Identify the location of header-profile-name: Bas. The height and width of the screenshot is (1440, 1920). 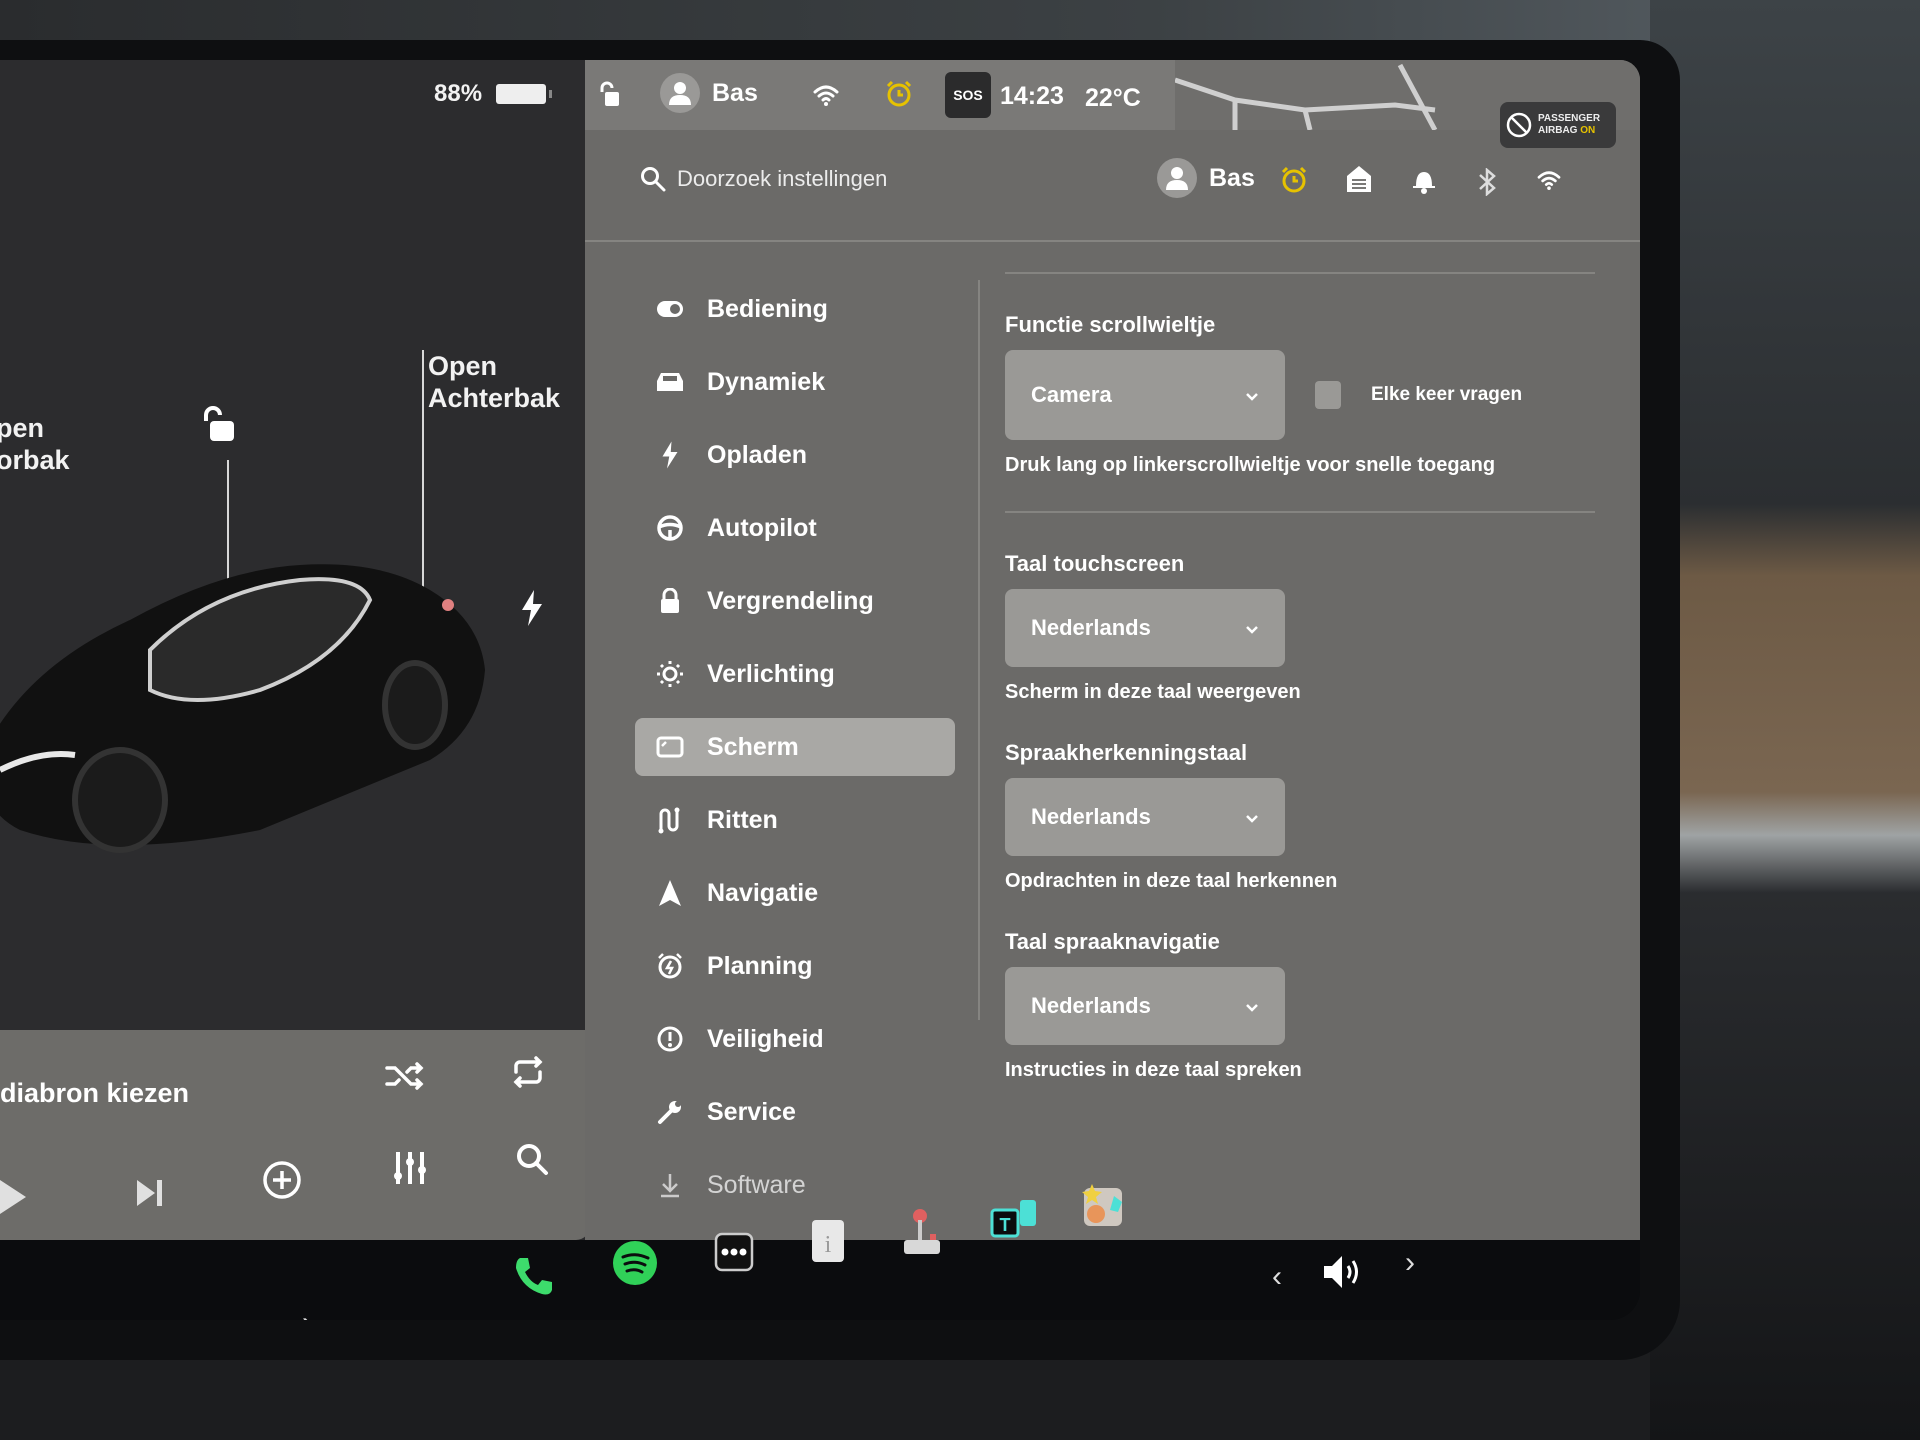
(1232, 177).